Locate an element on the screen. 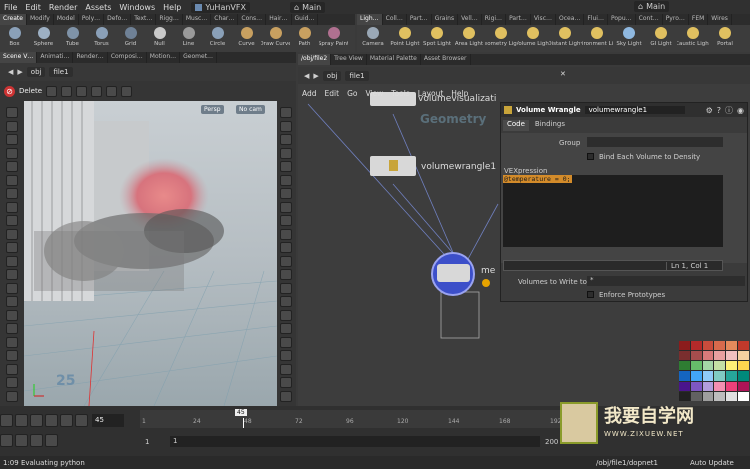 This screenshot has width=750, height=469. camera-button: No cam is located at coordinates (250, 109).